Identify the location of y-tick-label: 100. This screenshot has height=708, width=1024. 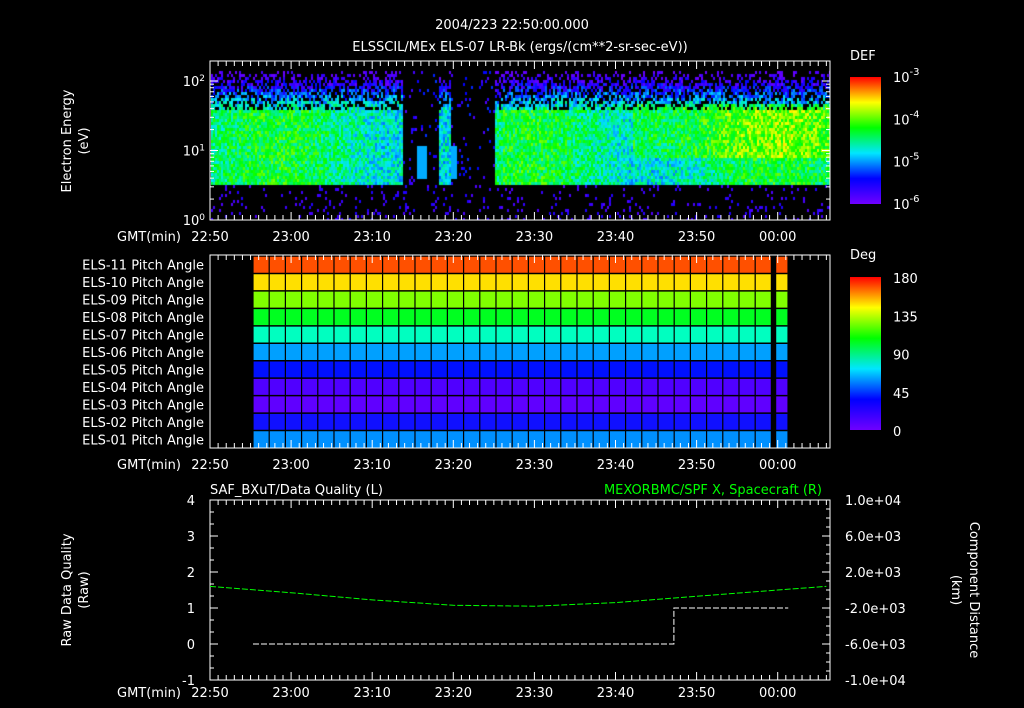
(194, 221).